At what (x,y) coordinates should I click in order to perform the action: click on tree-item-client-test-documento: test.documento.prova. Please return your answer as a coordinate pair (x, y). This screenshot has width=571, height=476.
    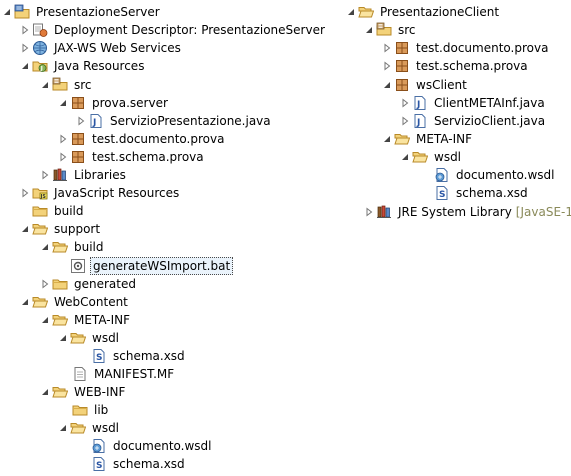
    Looking at the image, I should click on (465, 48).